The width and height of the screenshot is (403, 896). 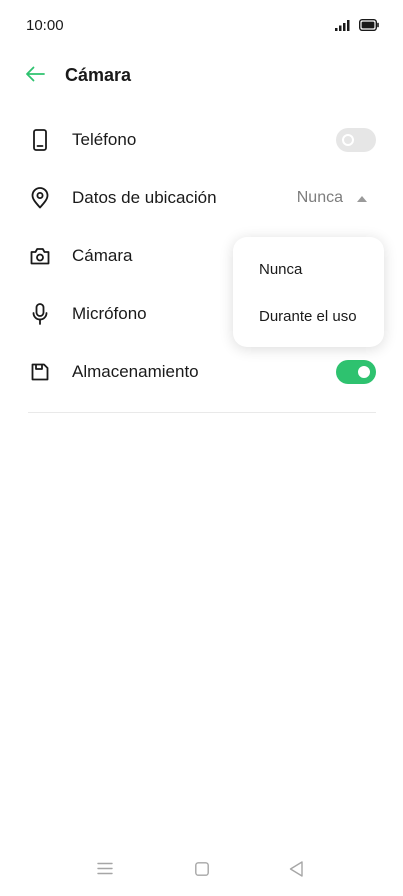 What do you see at coordinates (201, 372) in the screenshot?
I see `permission-row-storage: Almacenamiento` at bounding box center [201, 372].